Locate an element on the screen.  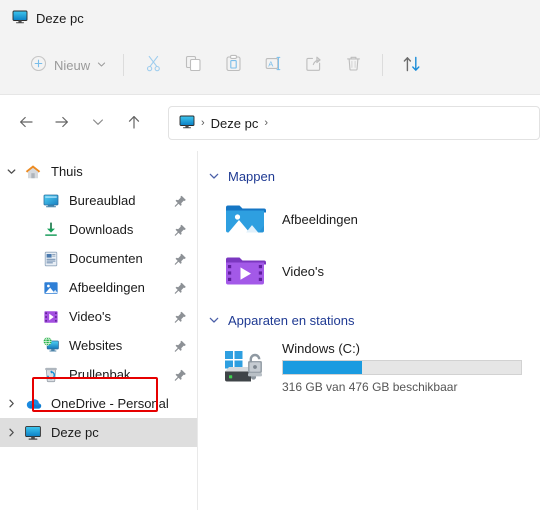
pictures-icon is located at coordinates (51, 288).